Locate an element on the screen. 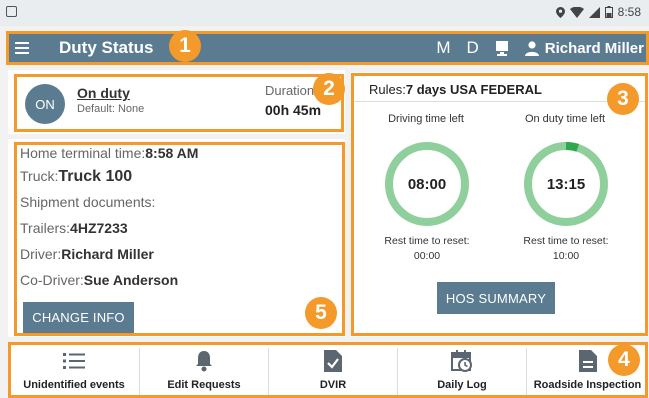  nav-label: Edit Requests is located at coordinates (204, 385).